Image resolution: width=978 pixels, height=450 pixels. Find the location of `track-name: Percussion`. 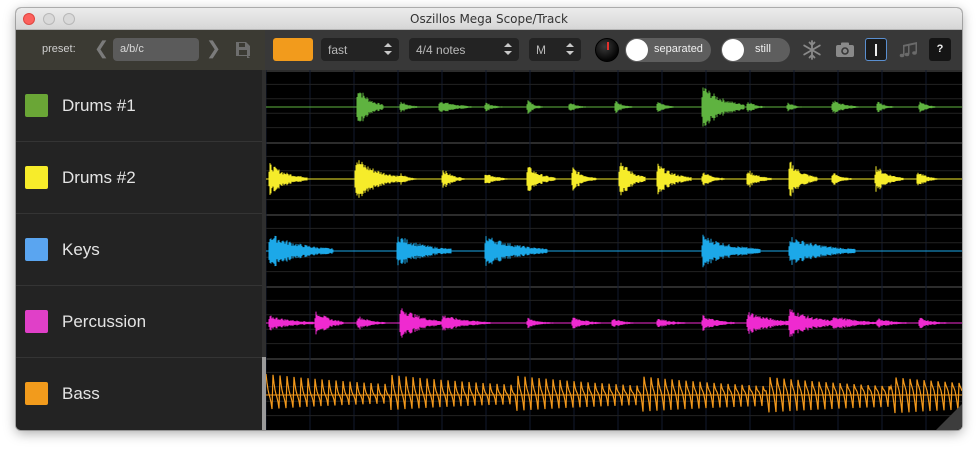

track-name: Percussion is located at coordinates (104, 321).